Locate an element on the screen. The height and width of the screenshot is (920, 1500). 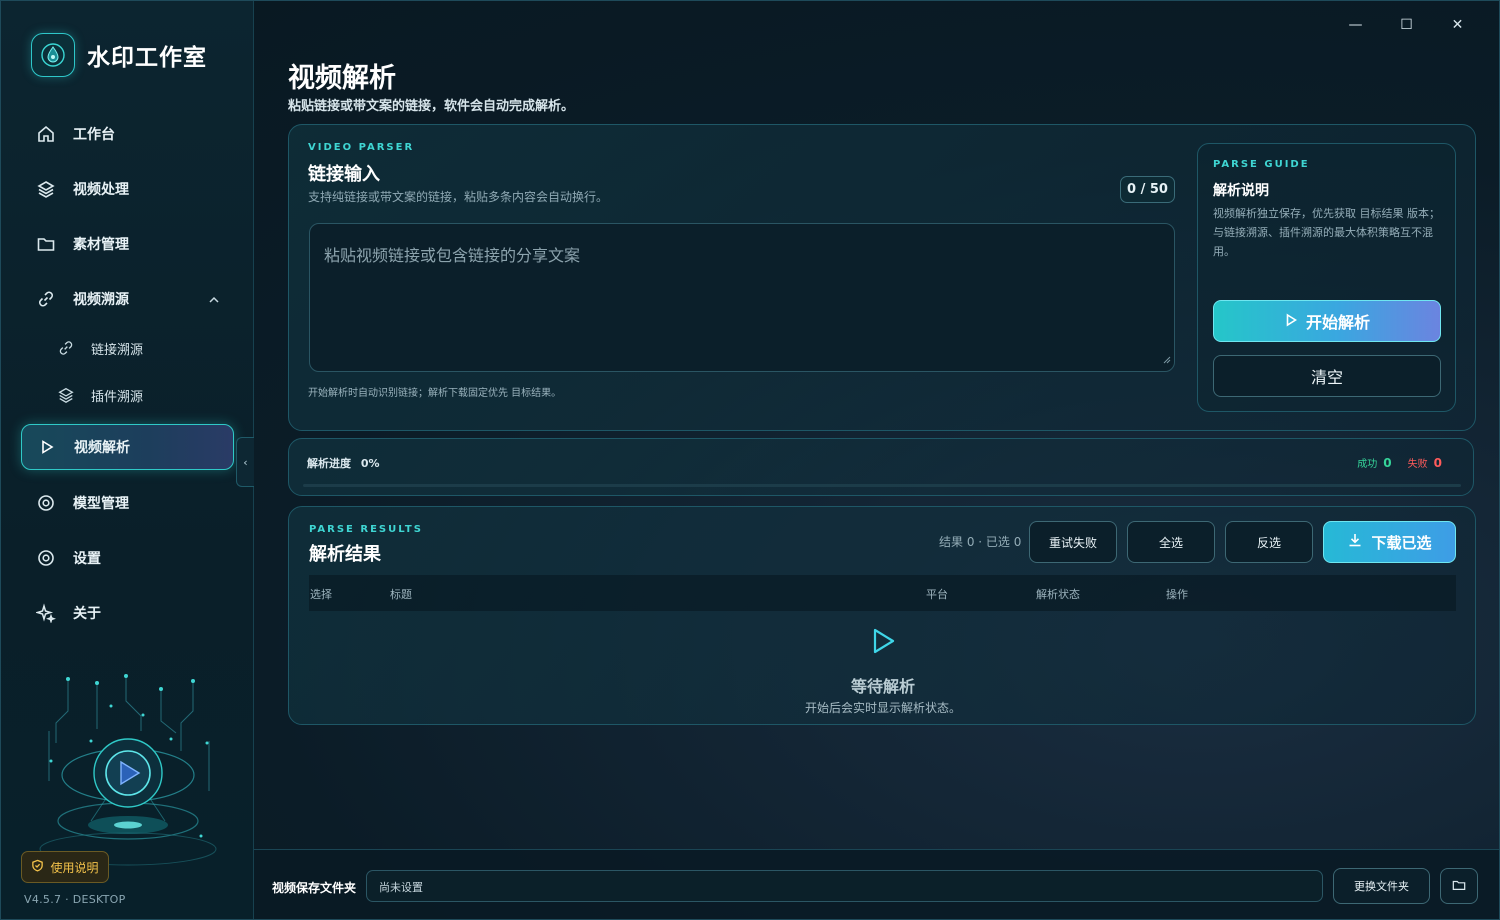
column-header-actions: 操作 is located at coordinates (1177, 594).